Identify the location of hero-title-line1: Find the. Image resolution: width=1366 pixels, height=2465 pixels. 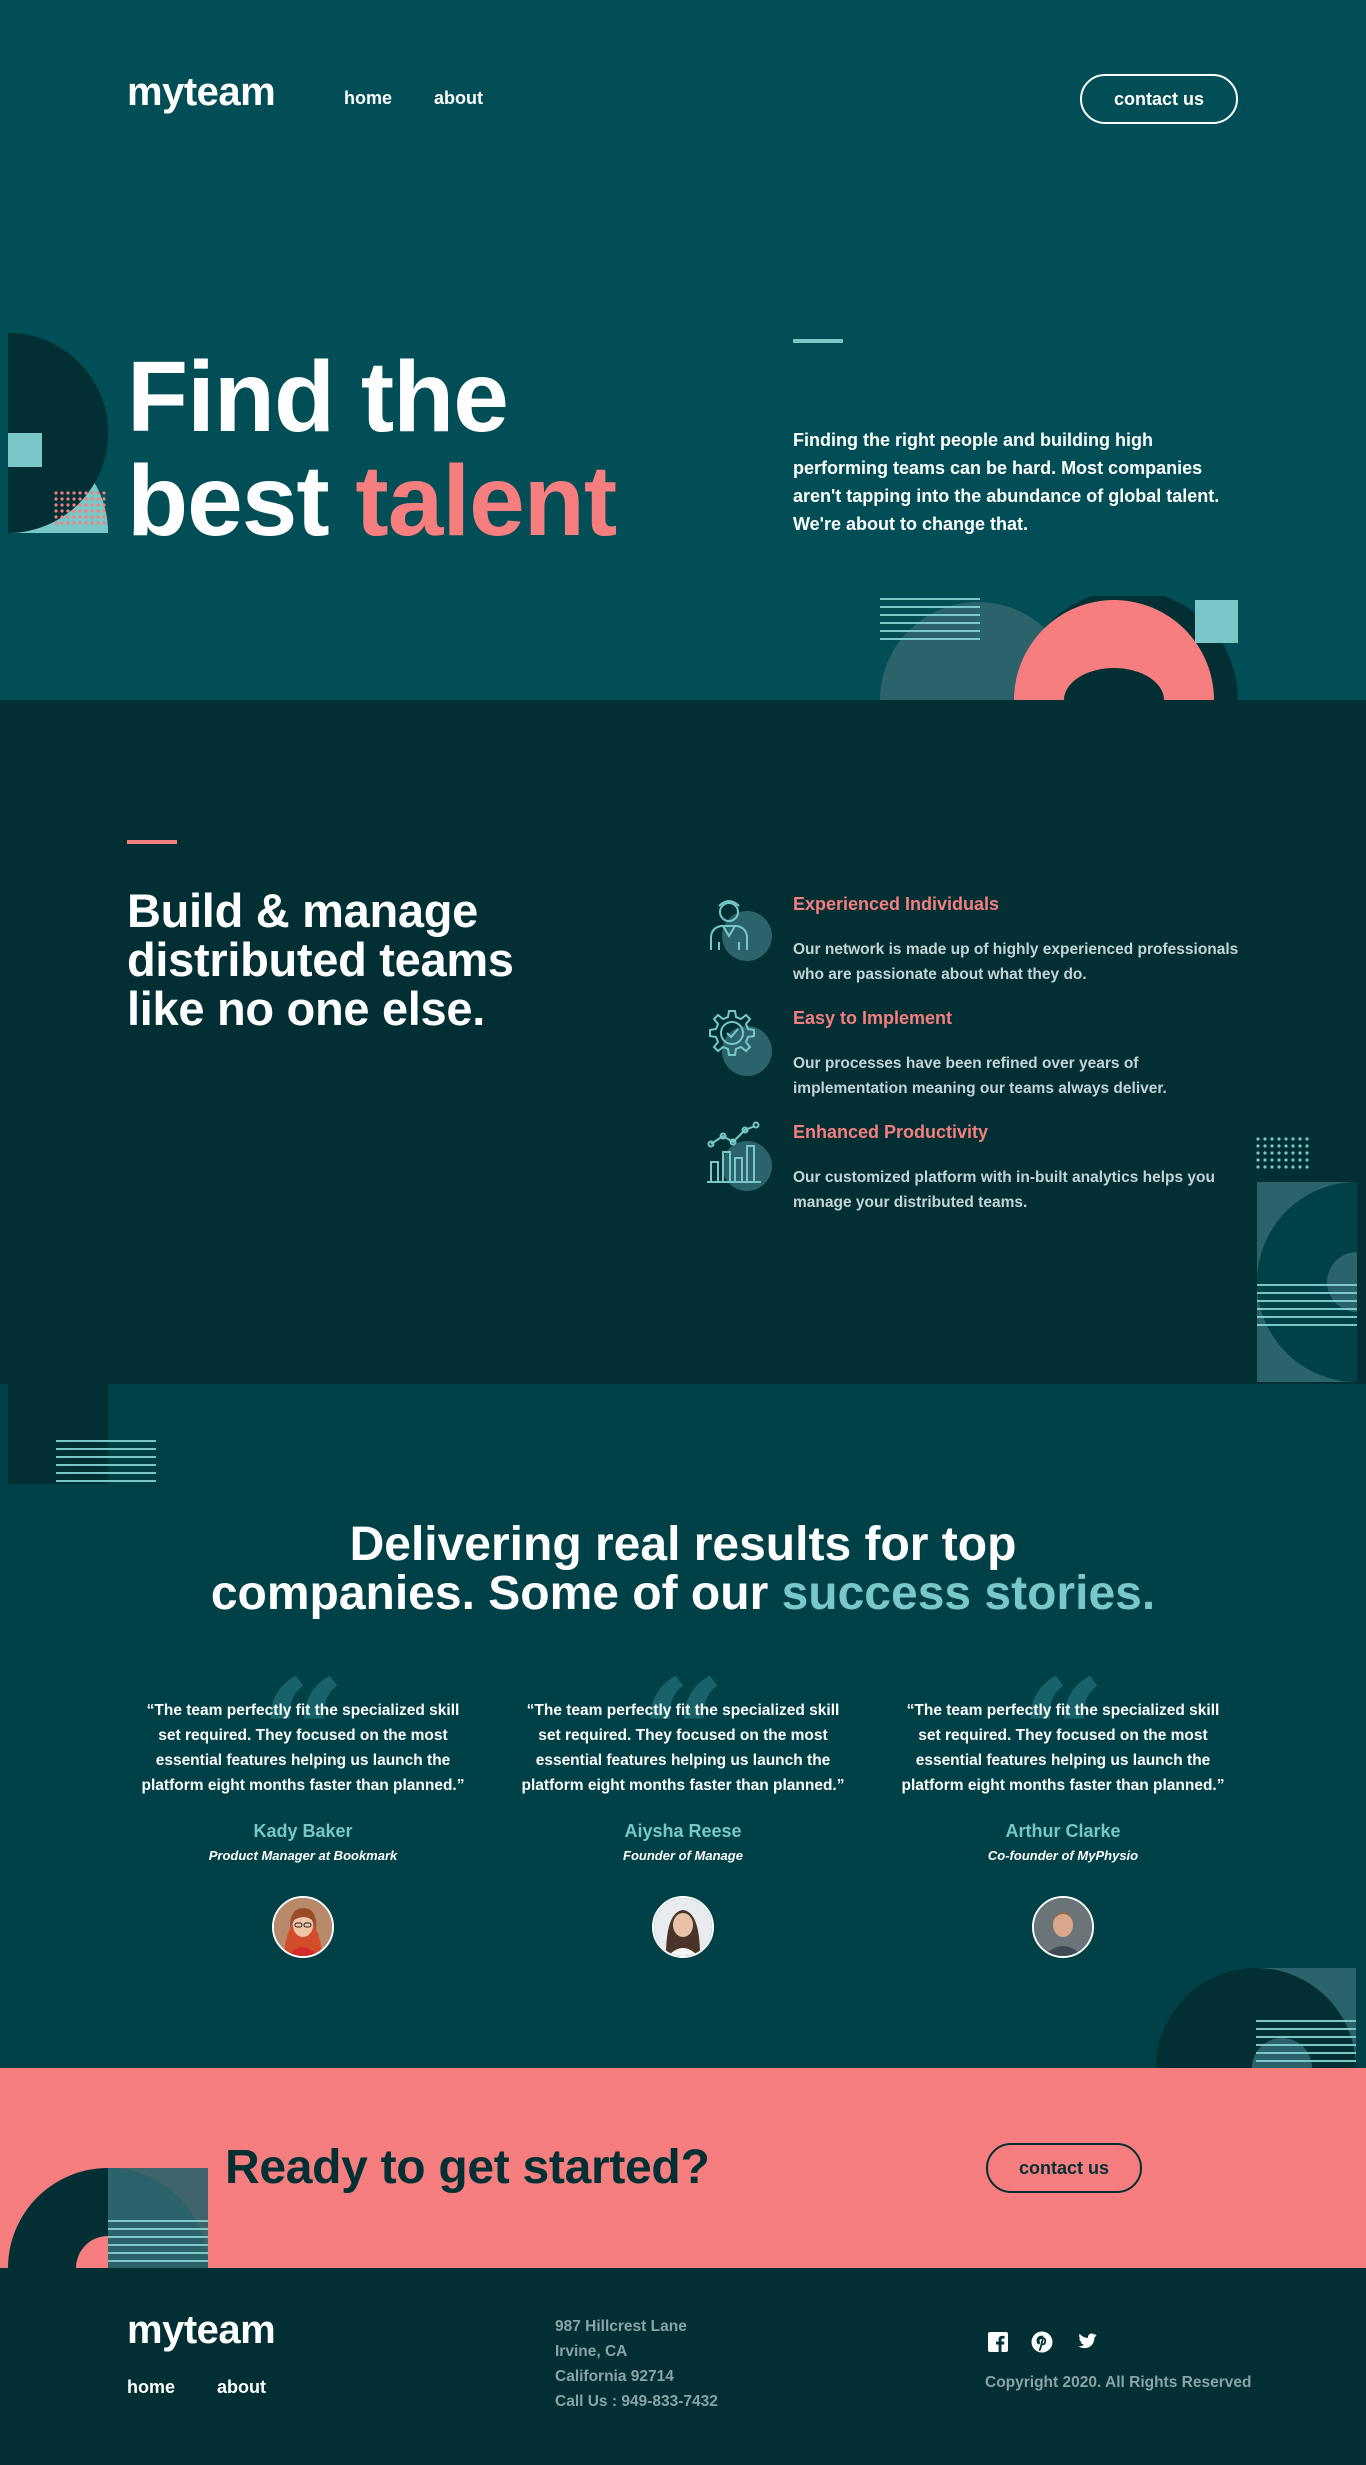
(318, 397).